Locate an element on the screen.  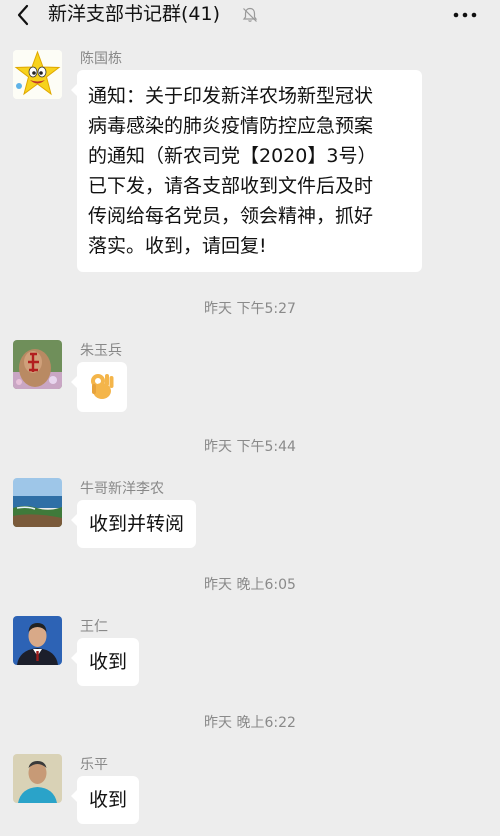
star-face-avatar is located at coordinates (37, 74).